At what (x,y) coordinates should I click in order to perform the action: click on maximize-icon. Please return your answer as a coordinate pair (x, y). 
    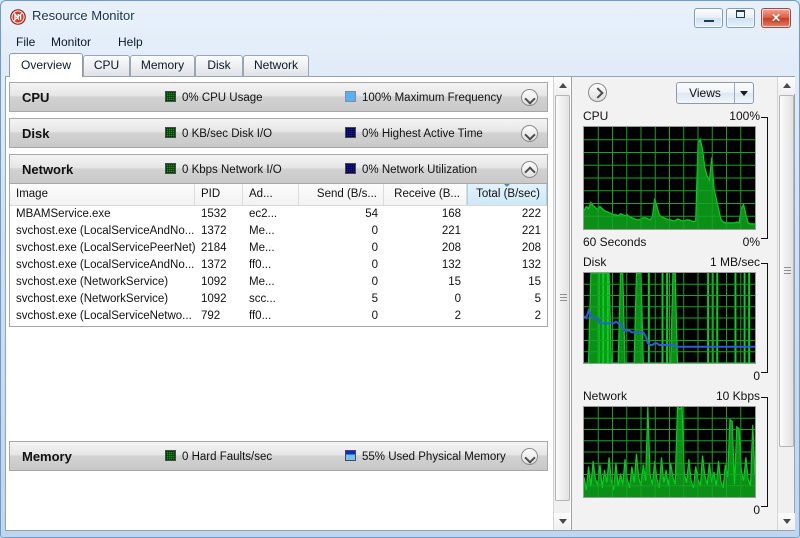
    Looking at the image, I should click on (740, 14).